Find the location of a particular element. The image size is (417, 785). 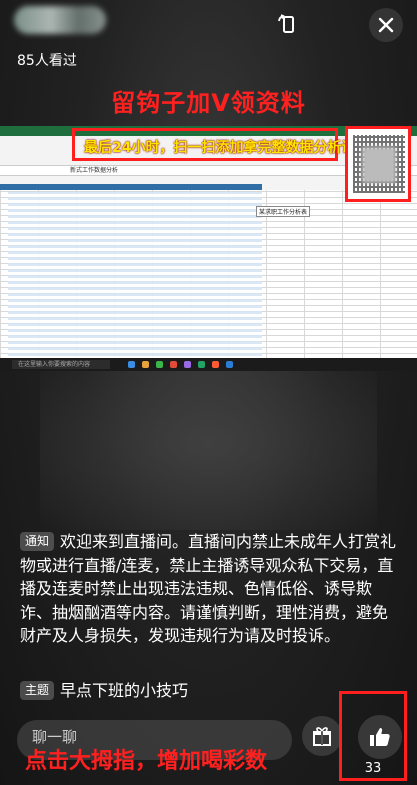

gift-icon is located at coordinates (322, 736).